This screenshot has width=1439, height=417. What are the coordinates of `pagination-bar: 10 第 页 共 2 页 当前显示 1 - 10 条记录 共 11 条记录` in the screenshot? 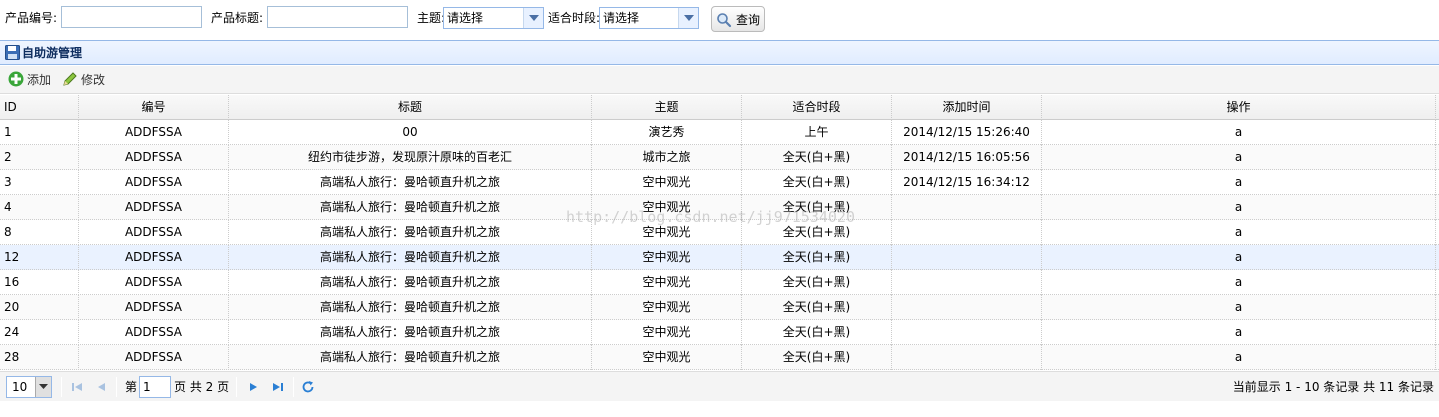 It's located at (719, 386).